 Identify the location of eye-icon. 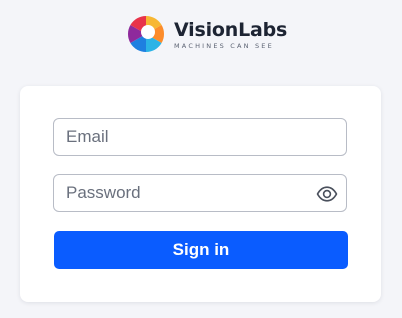
(327, 194).